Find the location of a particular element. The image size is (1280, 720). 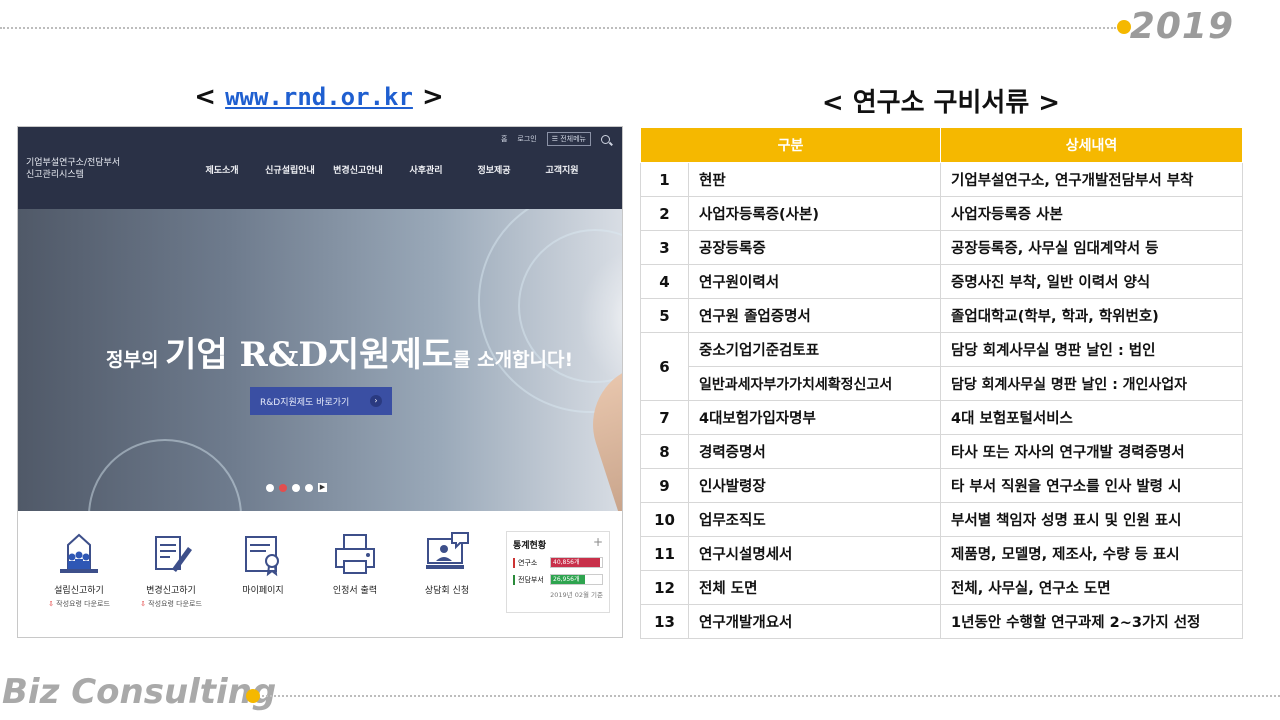

table-row: 9 인사발령장 타 부서 직원을 연구소를 인사 발령 시 is located at coordinates (942, 485).